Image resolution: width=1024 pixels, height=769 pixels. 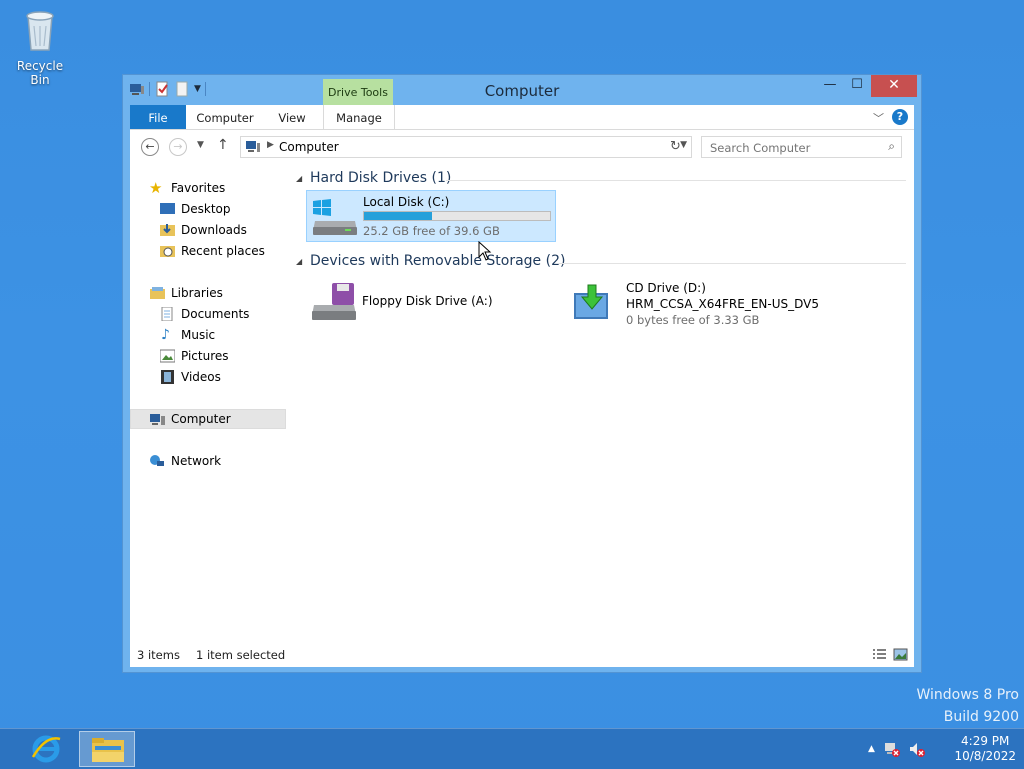 What do you see at coordinates (985, 749) in the screenshot?
I see `taskbar-clock: 4:29 PM 10/8/2022` at bounding box center [985, 749].